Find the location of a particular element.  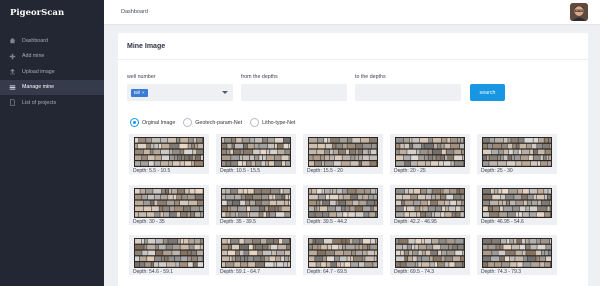

divider is located at coordinates (353, 59).